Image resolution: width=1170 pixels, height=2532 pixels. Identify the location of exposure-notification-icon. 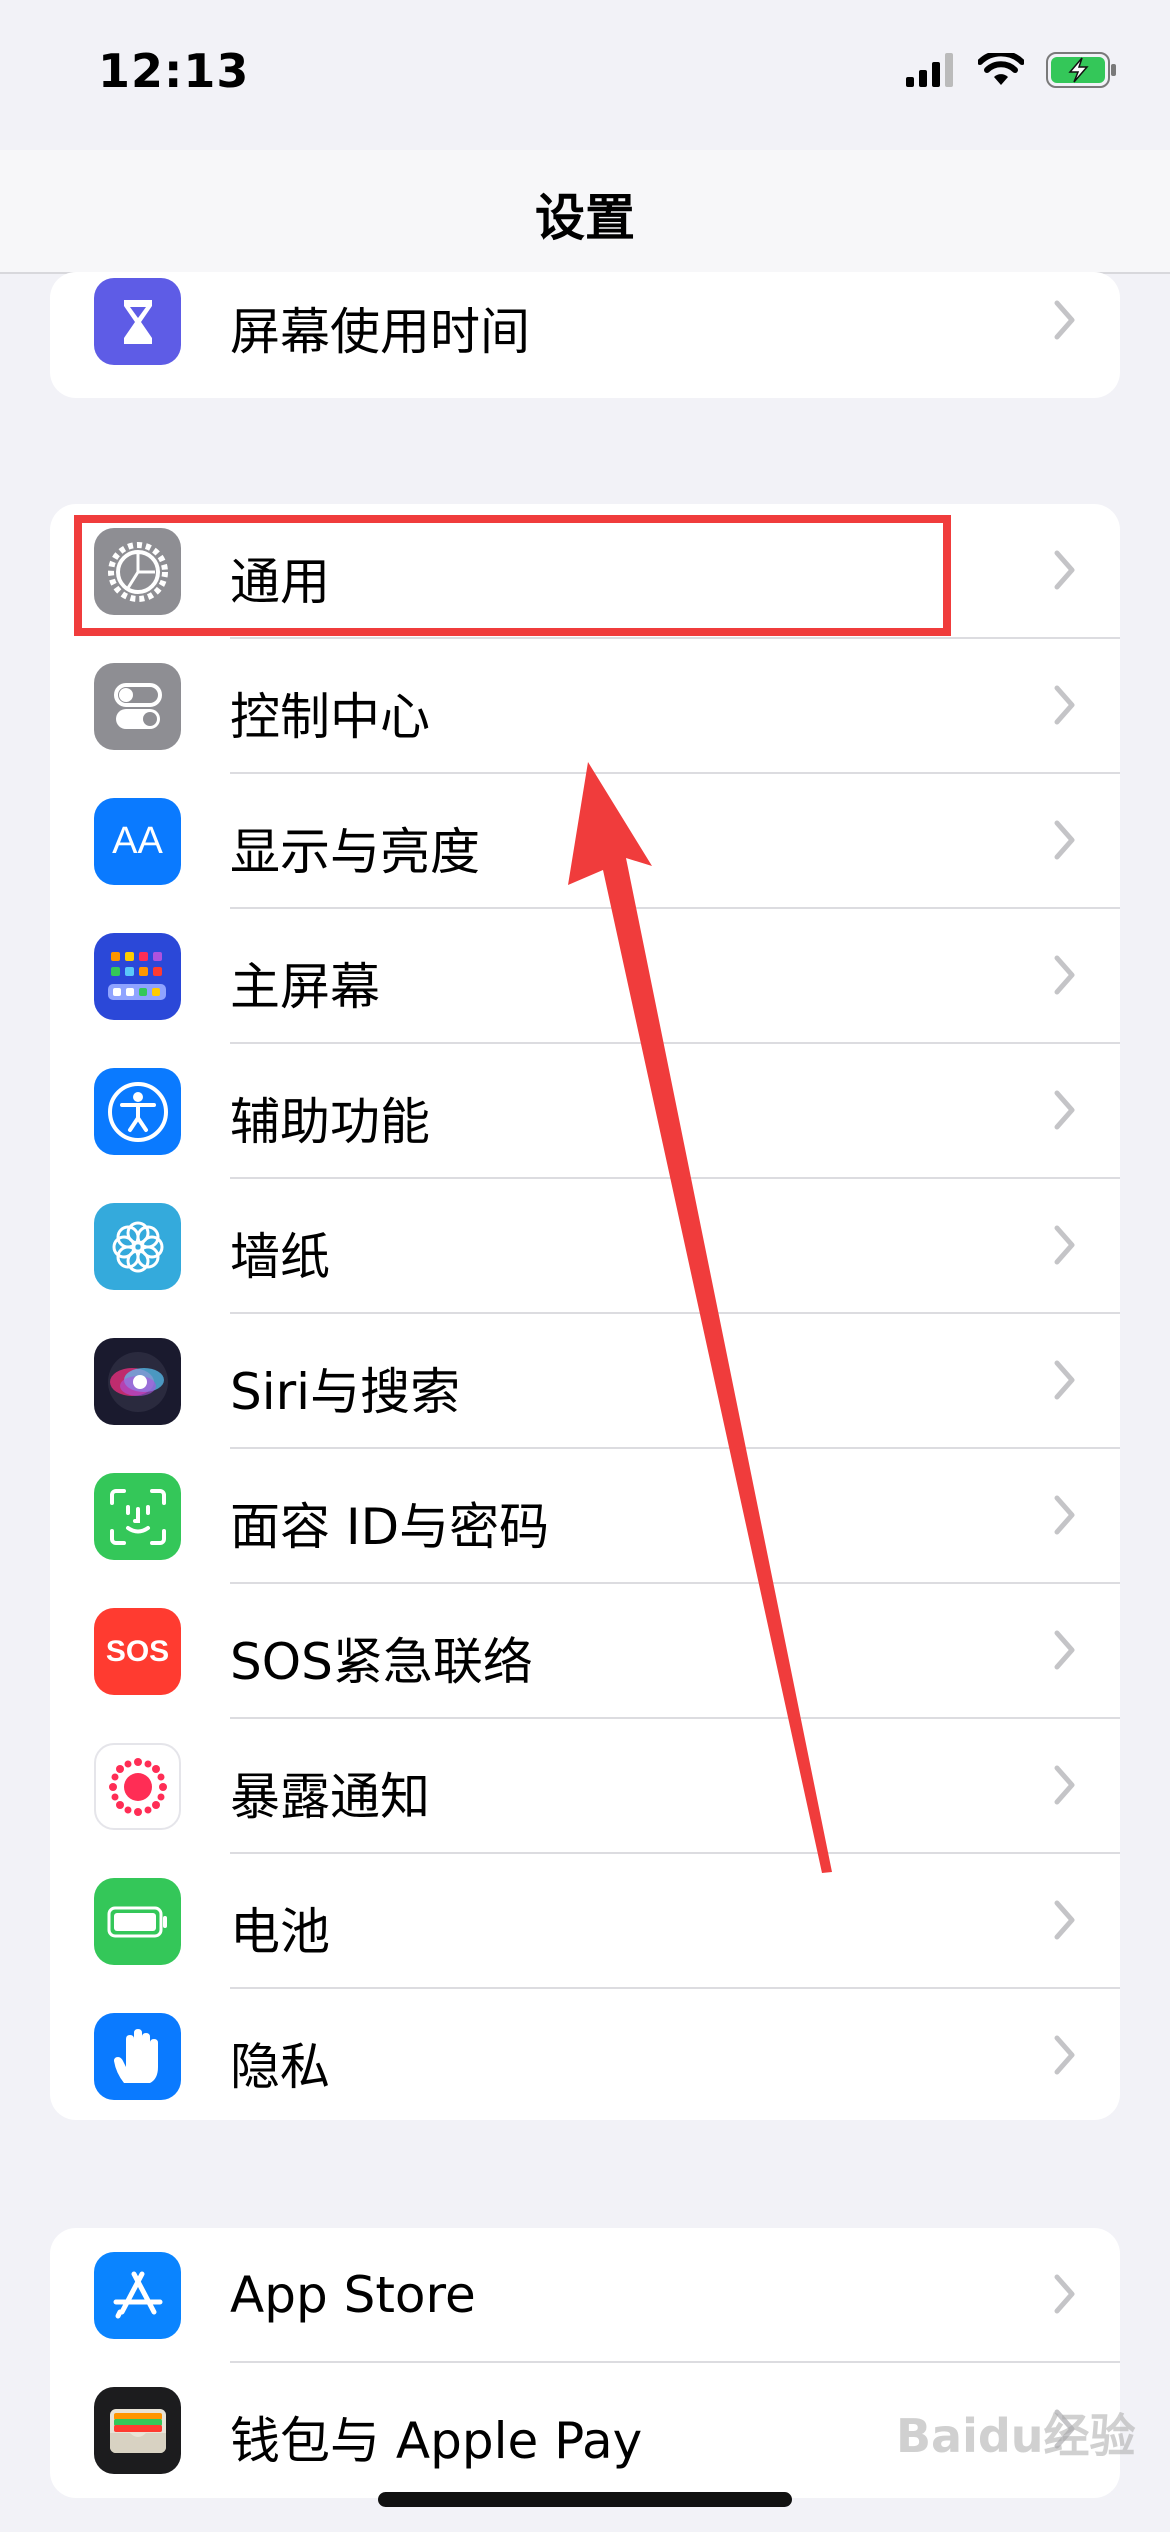
(137, 1786).